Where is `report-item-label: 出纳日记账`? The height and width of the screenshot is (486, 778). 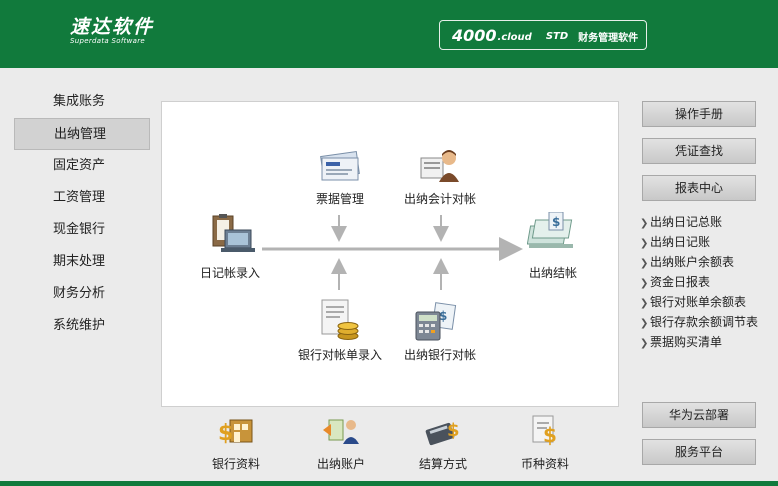 report-item-label: 出纳日记账 is located at coordinates (680, 242).